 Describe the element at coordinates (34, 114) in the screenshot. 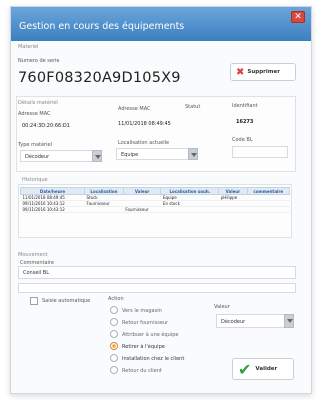

I see `mac-address-label: Adresse MAC` at that location.